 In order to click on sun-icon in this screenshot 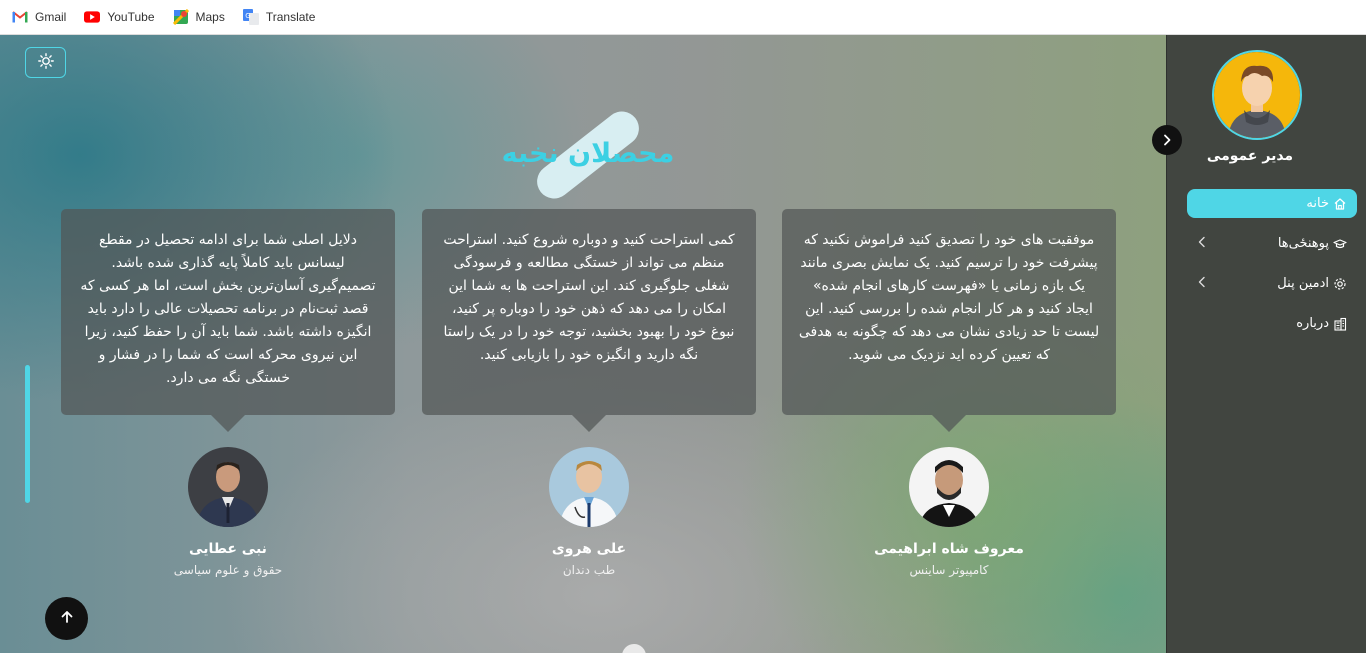, I will do `click(45, 62)`.